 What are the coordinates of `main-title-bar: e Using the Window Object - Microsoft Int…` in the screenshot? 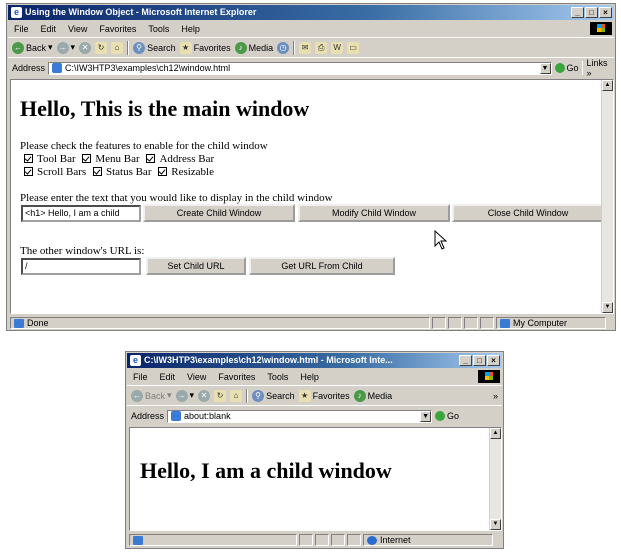 It's located at (311, 12).